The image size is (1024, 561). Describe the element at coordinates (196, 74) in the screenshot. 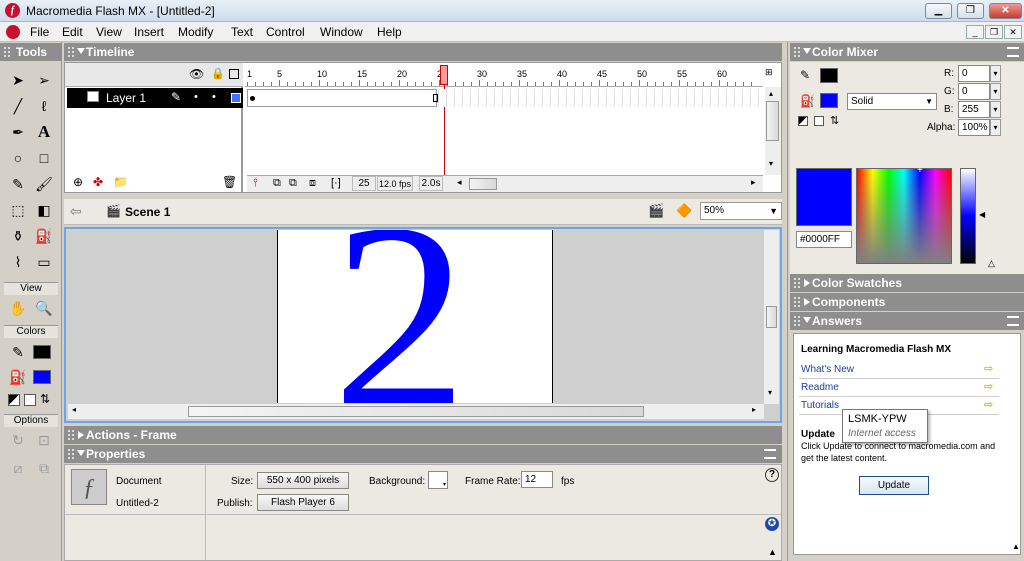

I see `eye-icon: 👁` at that location.